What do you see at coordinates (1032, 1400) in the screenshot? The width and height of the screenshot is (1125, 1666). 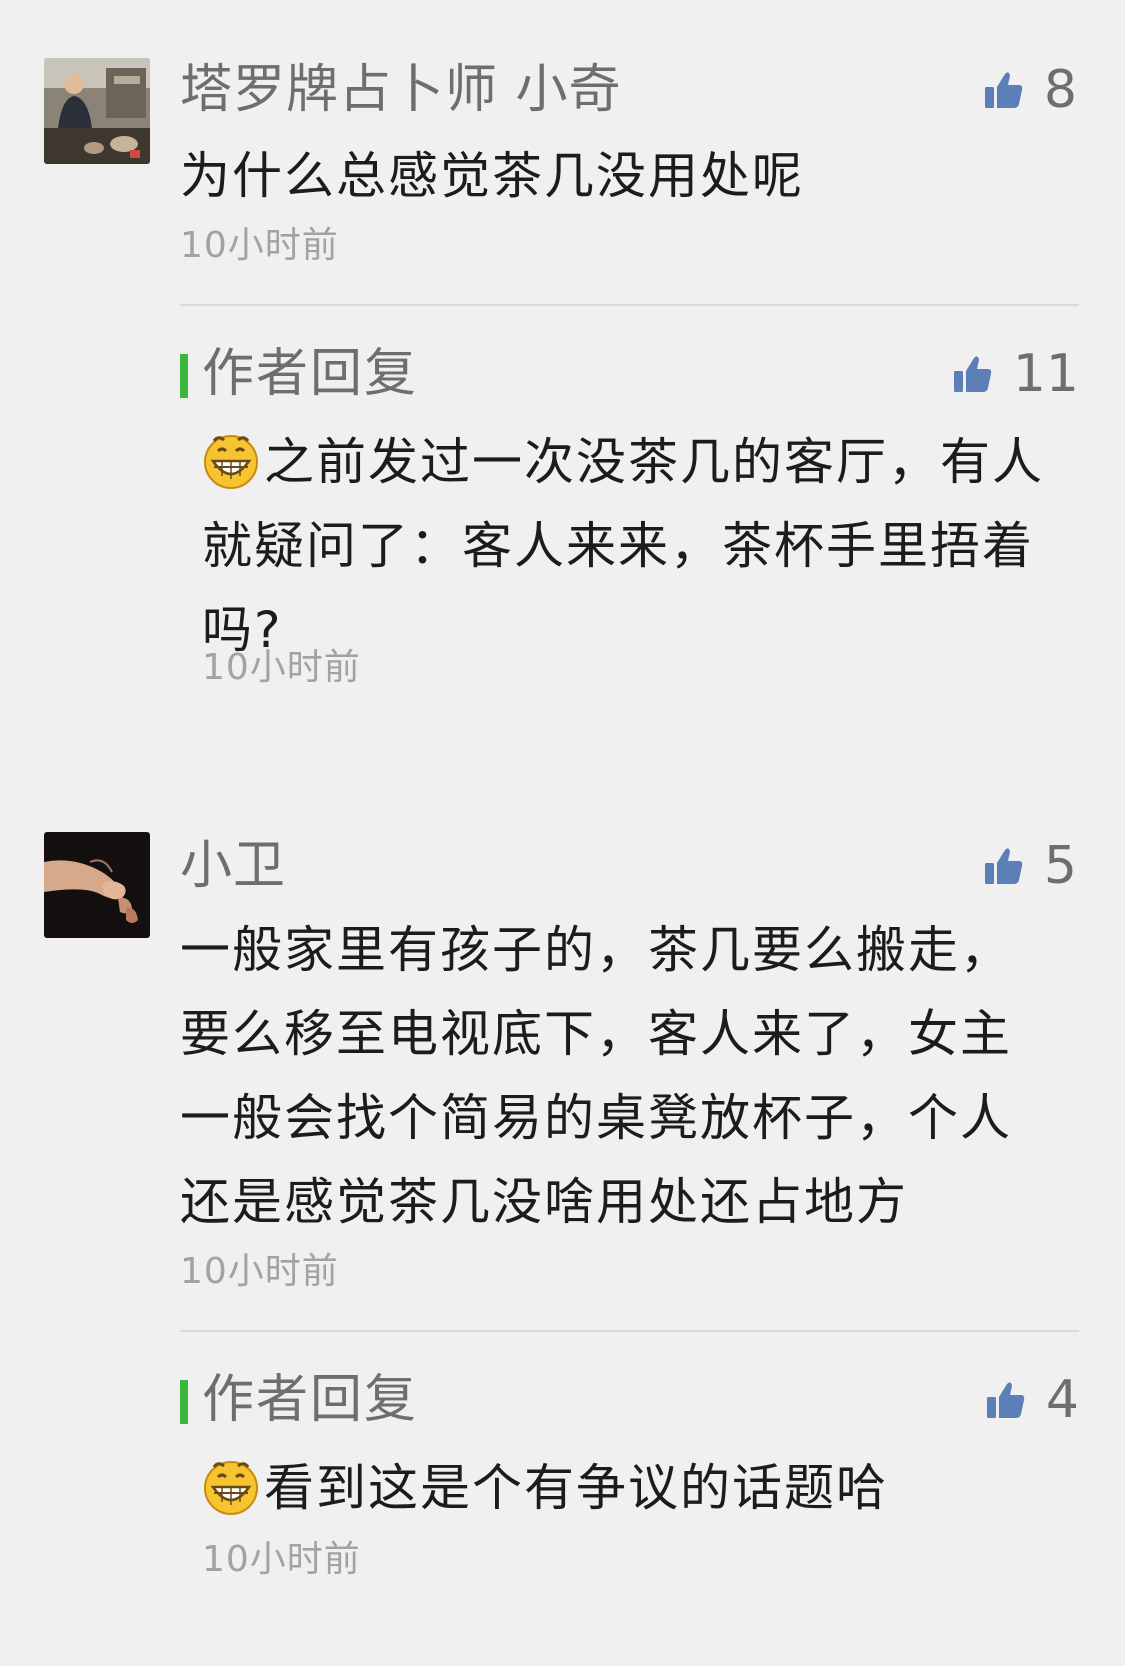 I see `reply-like-button: 4` at bounding box center [1032, 1400].